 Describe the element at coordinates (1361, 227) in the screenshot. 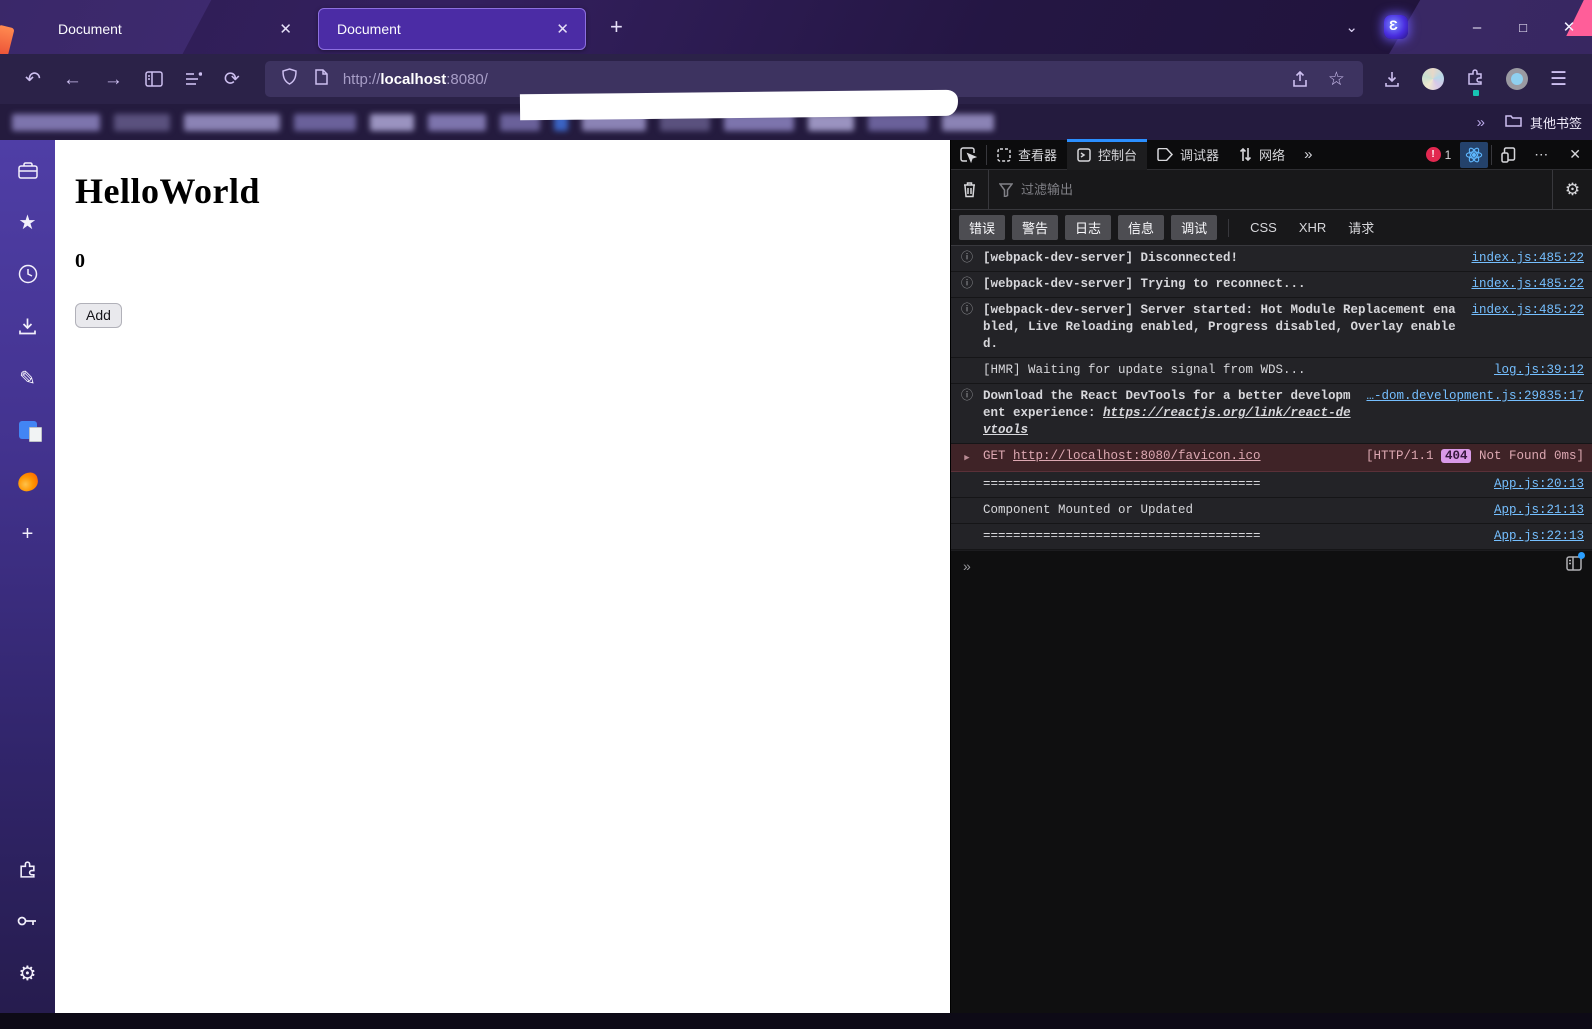

I see `filter-requests-button: 请求` at that location.